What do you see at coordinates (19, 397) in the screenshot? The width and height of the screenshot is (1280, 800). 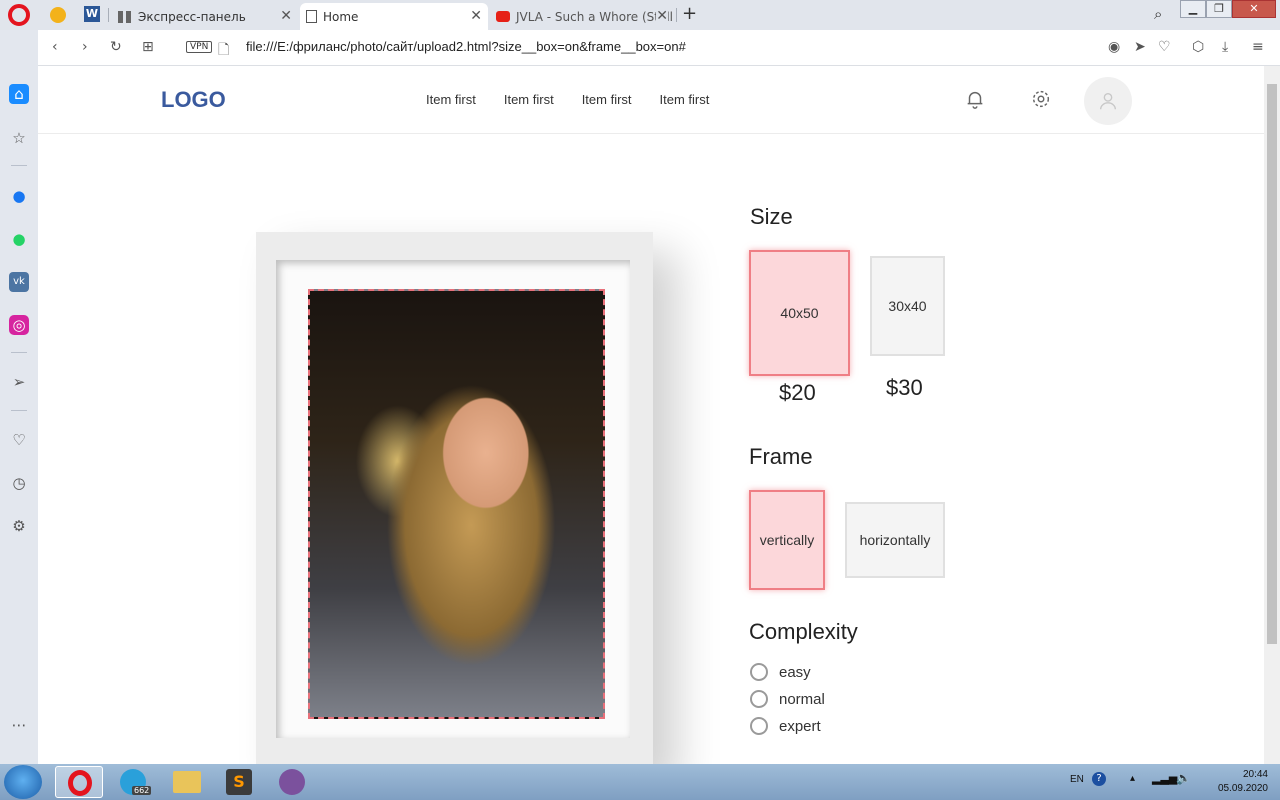 I see `browser-sidebar: ⌂ ☆ ● ● vk ◎ ➢ ♡ ◷ ⚙ ⋯` at bounding box center [19, 397].